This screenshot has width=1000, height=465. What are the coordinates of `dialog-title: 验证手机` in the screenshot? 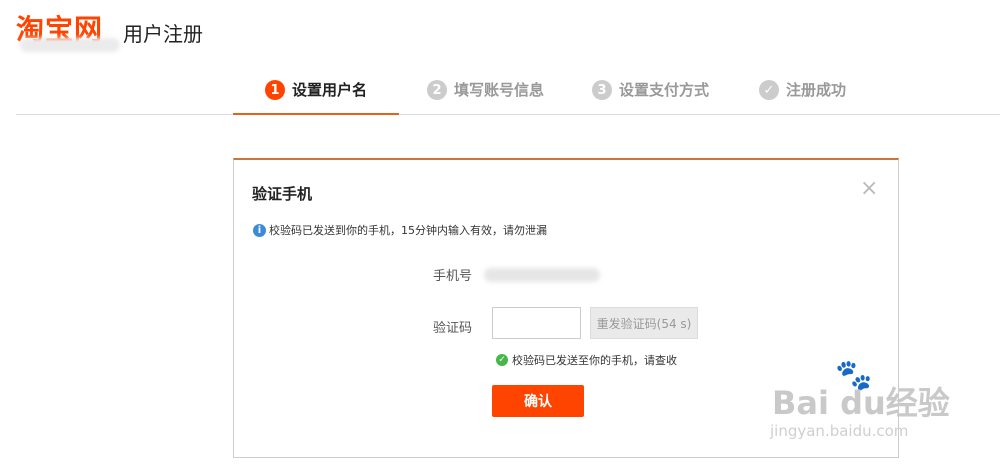 It's located at (282, 194).